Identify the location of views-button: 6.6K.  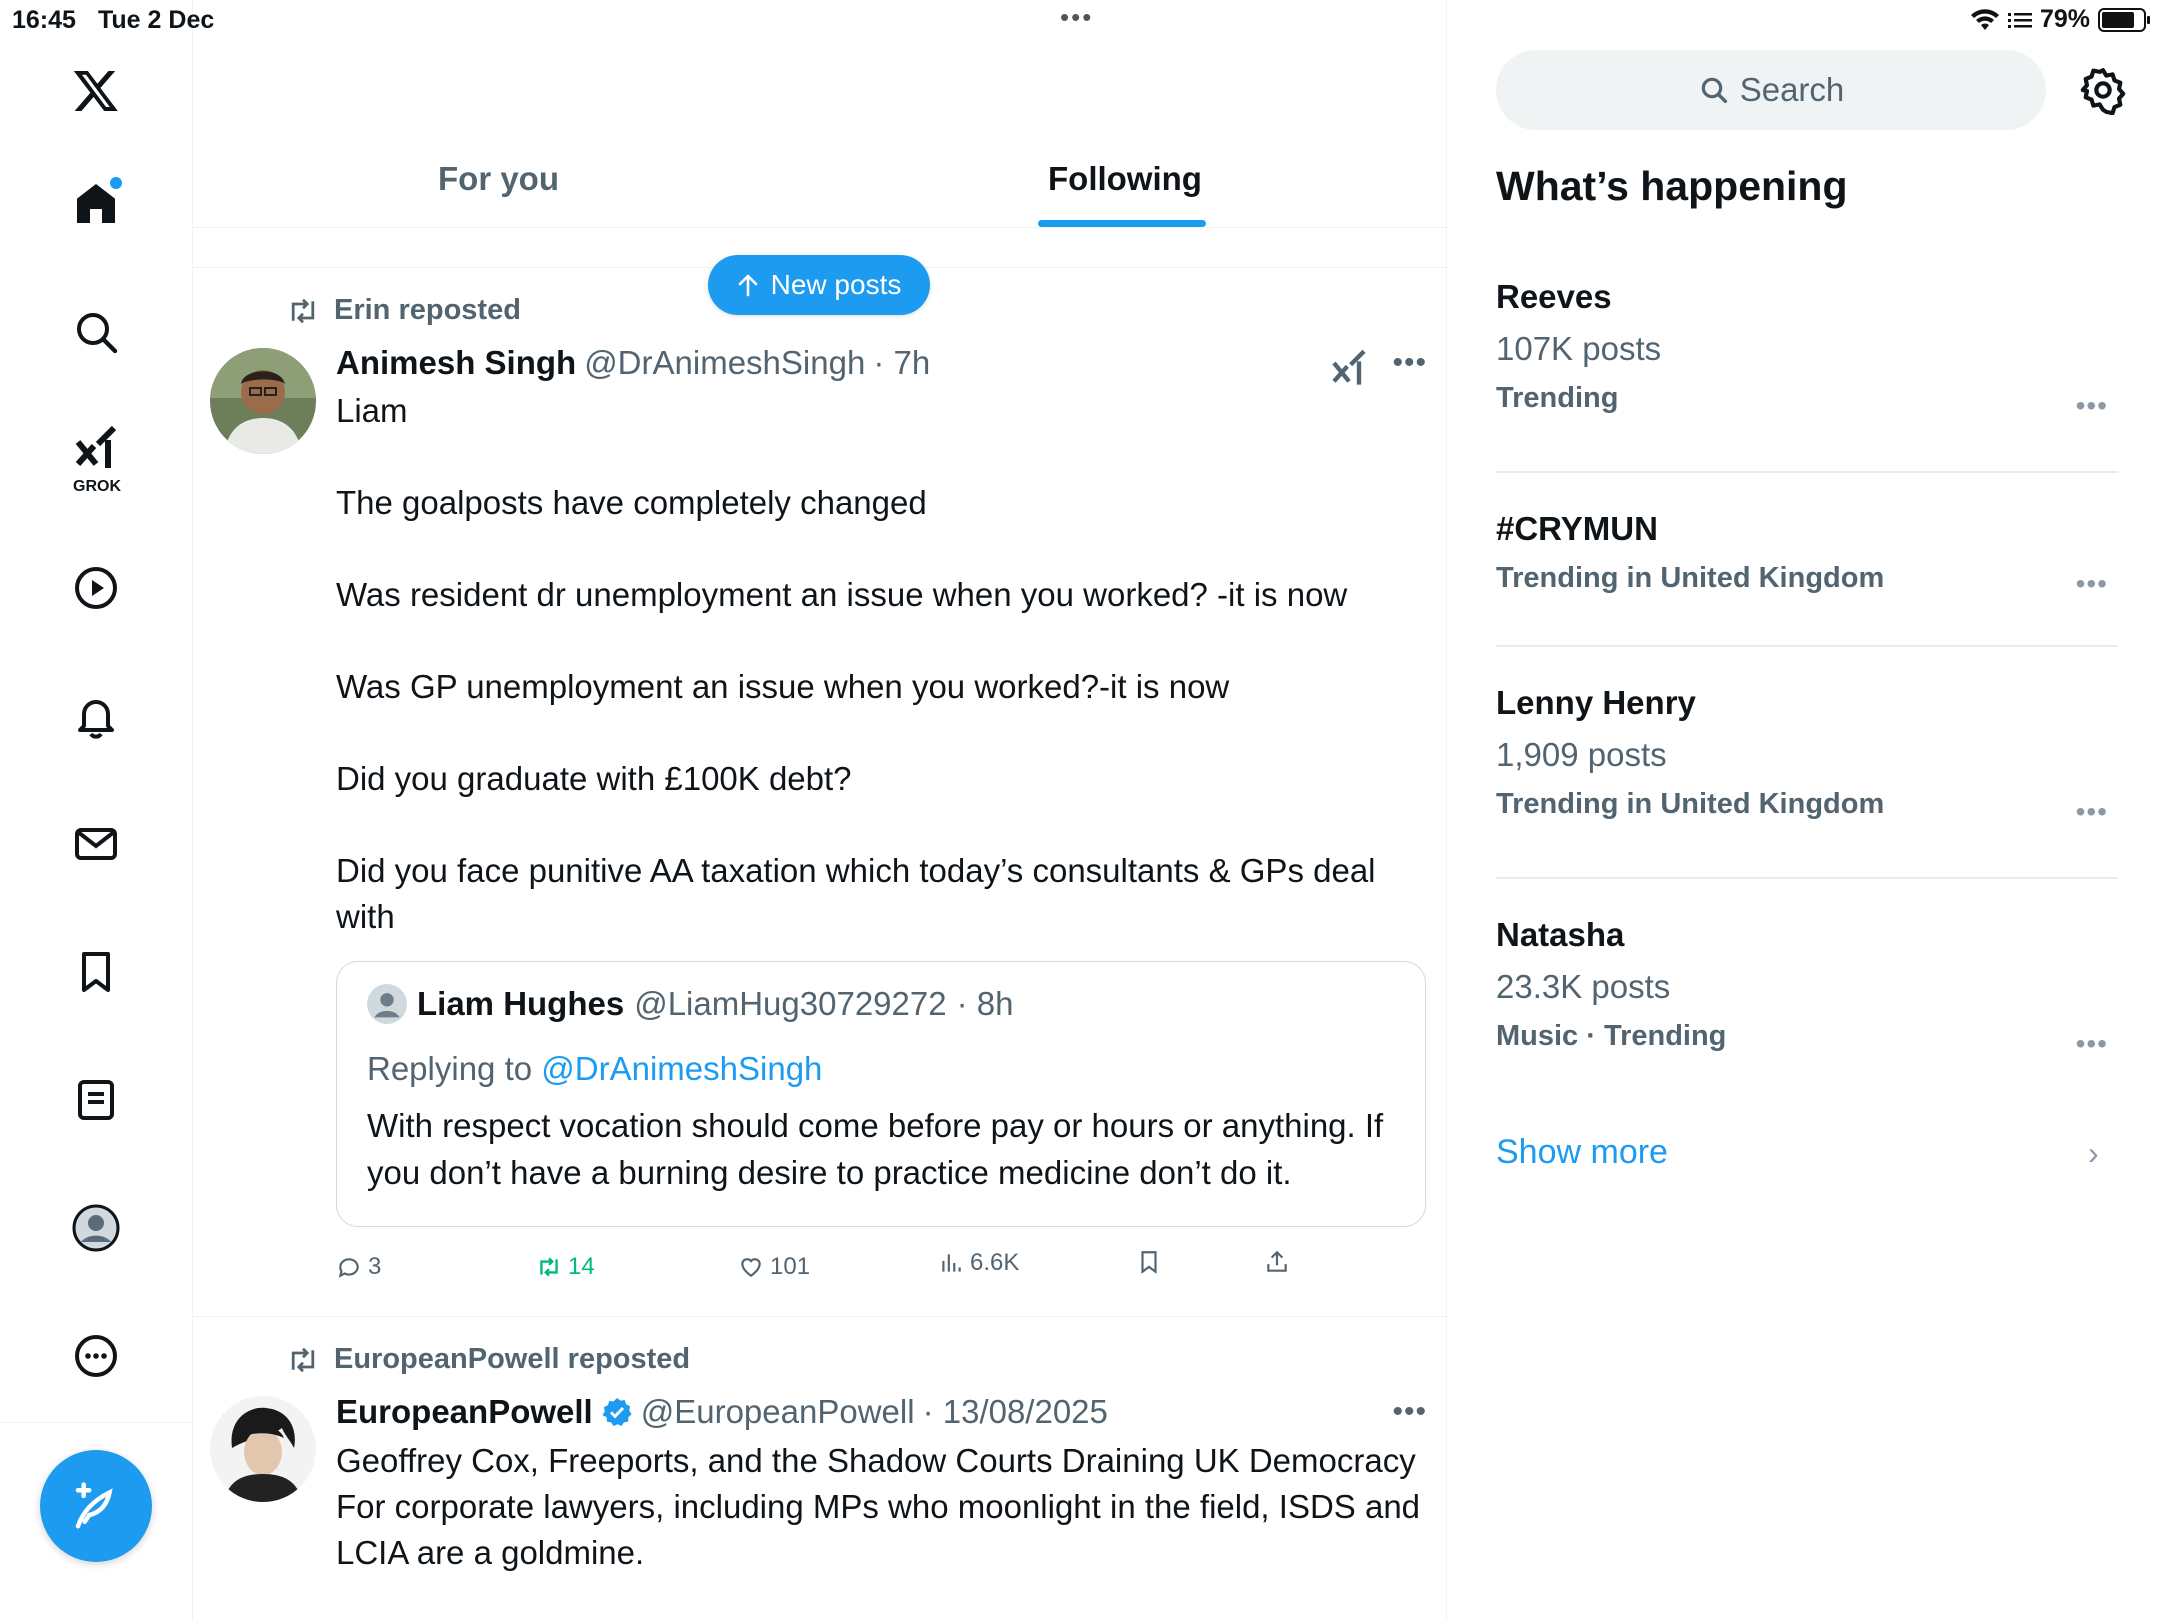
(978, 1263).